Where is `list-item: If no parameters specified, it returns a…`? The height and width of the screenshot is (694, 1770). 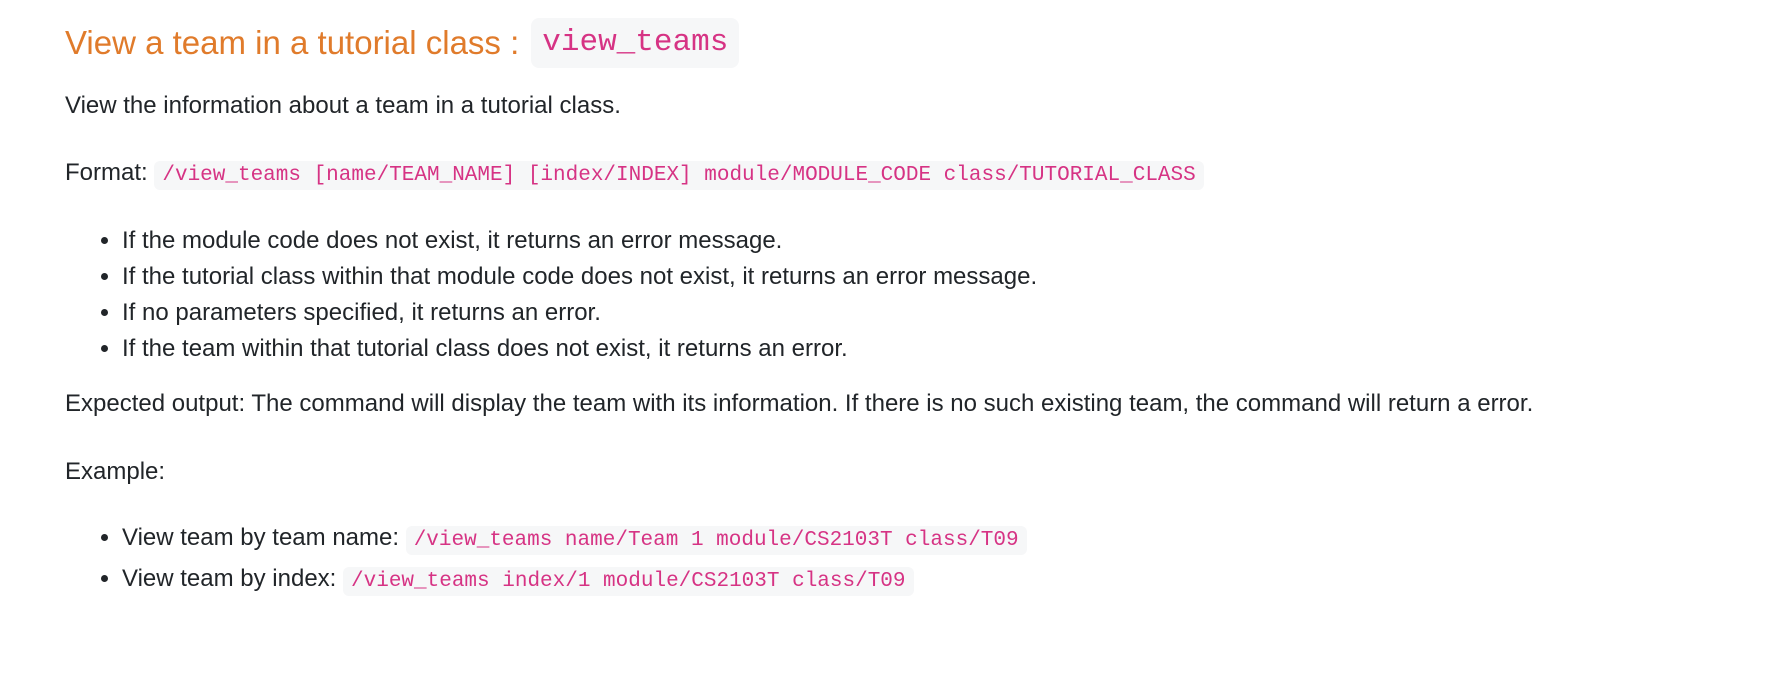
list-item: If no parameters specified, it returns a… is located at coordinates (579, 313).